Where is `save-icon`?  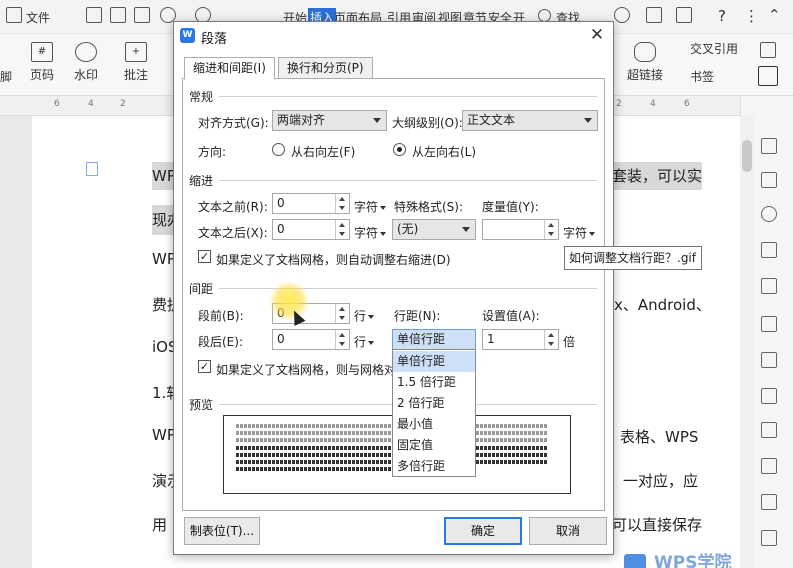
save-icon is located at coordinates (94, 15).